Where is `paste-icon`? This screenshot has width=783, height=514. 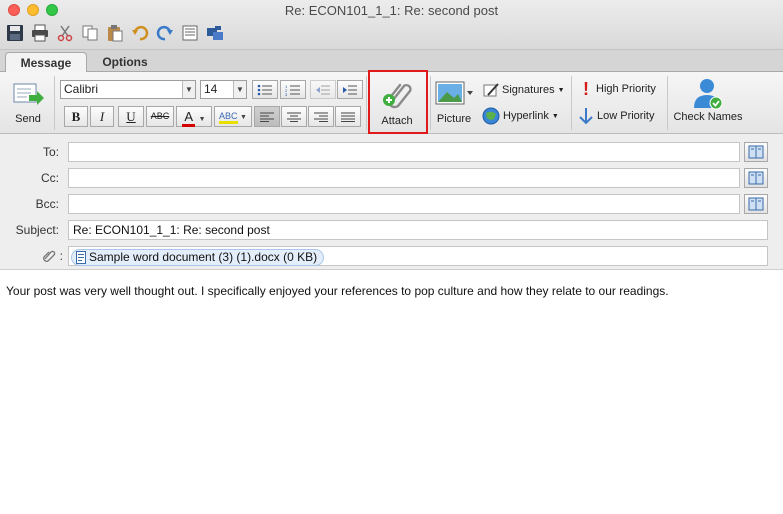
paste-icon is located at coordinates (115, 33).